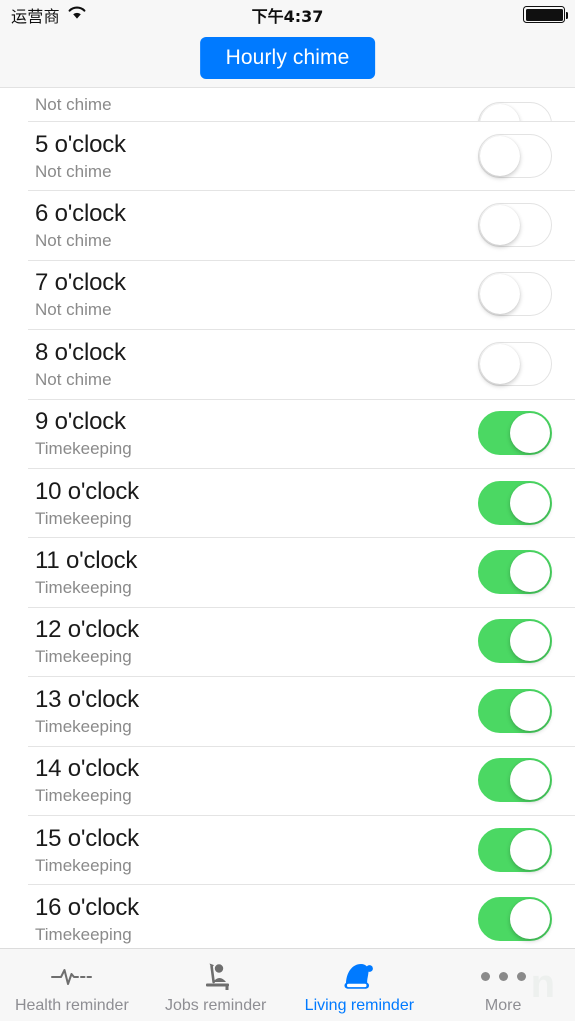 The image size is (575, 1021). Describe the element at coordinates (287, 780) in the screenshot. I see `list-item: 14 o'clock Timekeeping` at that location.